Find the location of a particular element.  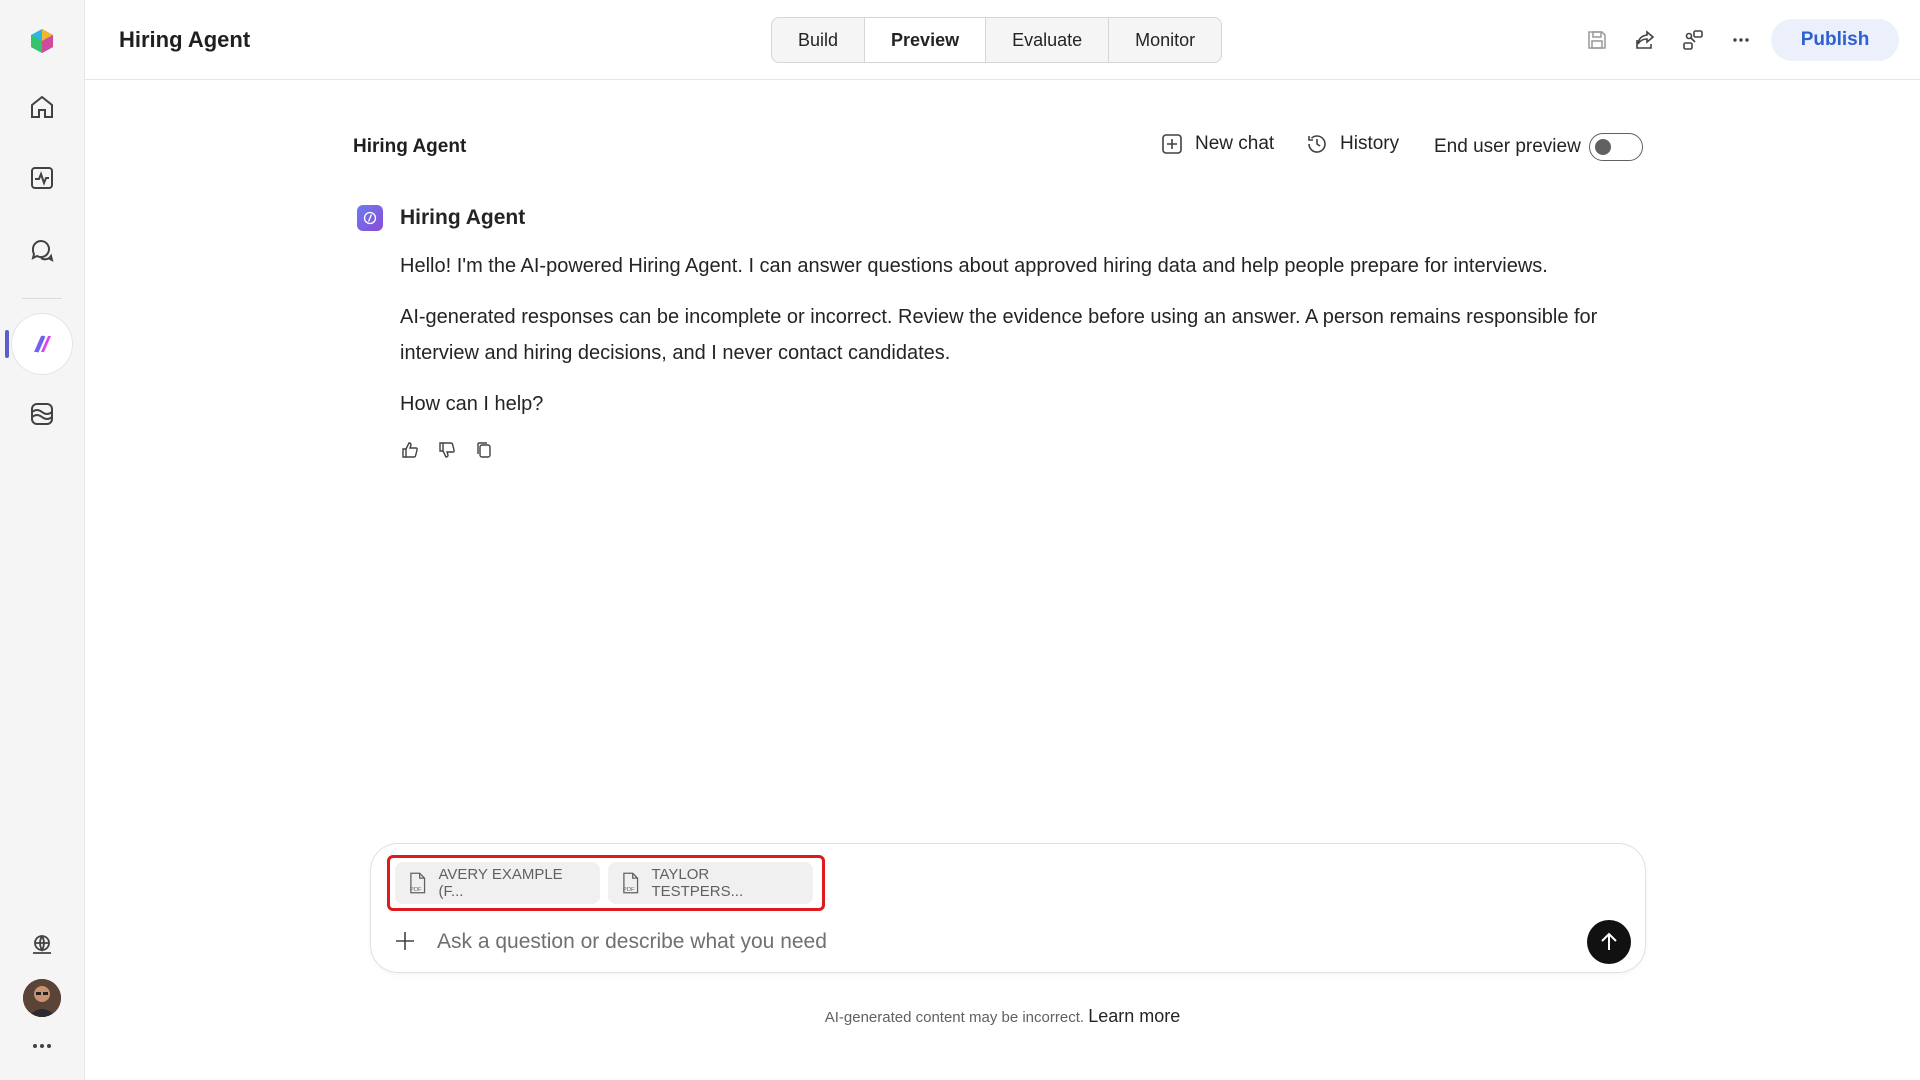

agent-icon is located at coordinates (42, 344).